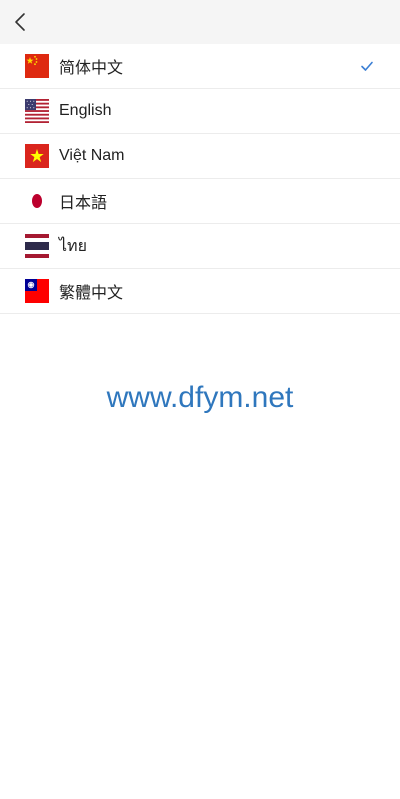 The width and height of the screenshot is (400, 799). What do you see at coordinates (200, 156) in the screenshot?
I see `language-item-vietnamese: Việt Nam` at bounding box center [200, 156].